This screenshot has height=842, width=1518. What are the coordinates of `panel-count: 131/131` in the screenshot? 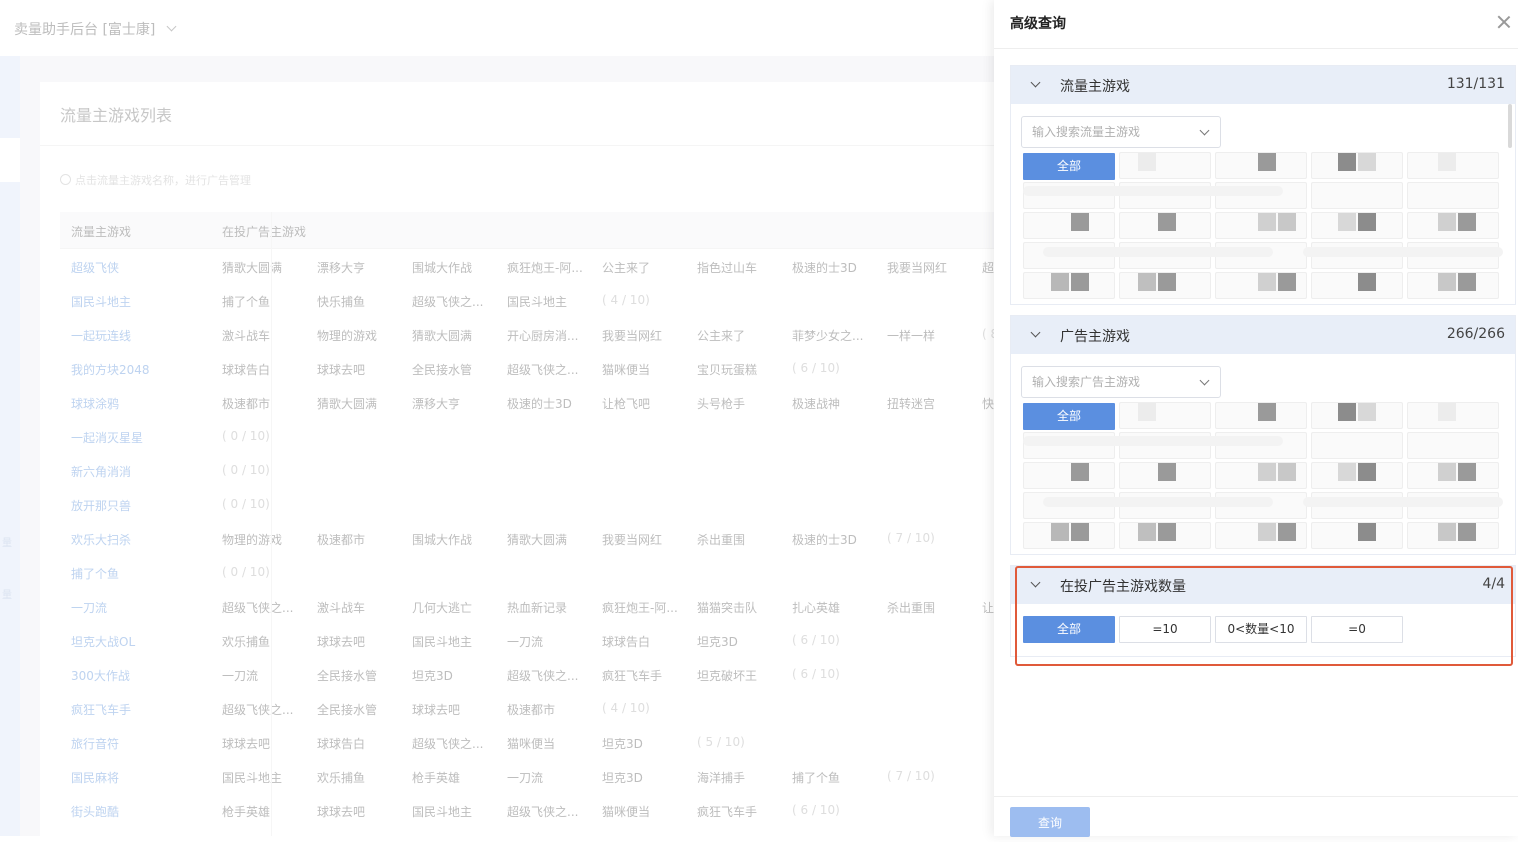 It's located at (1475, 84).